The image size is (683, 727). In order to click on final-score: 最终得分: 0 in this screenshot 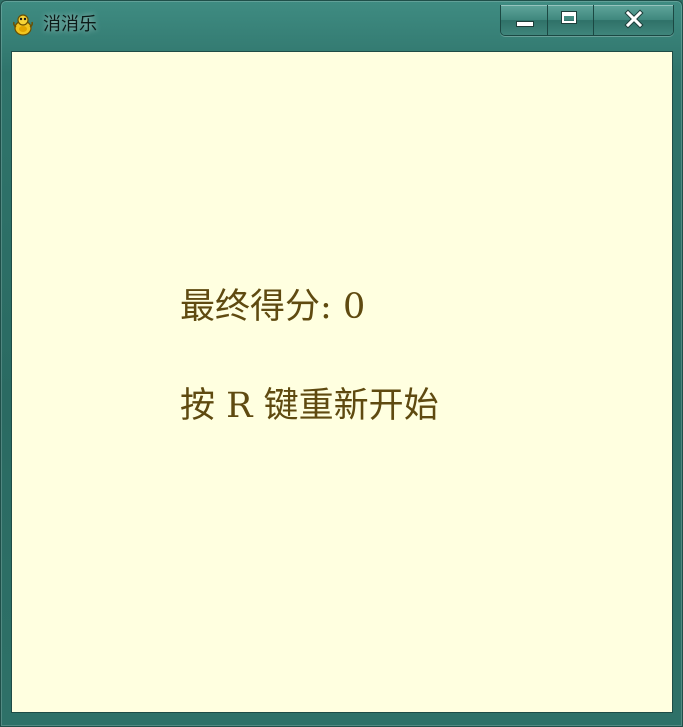, I will do `click(272, 307)`.